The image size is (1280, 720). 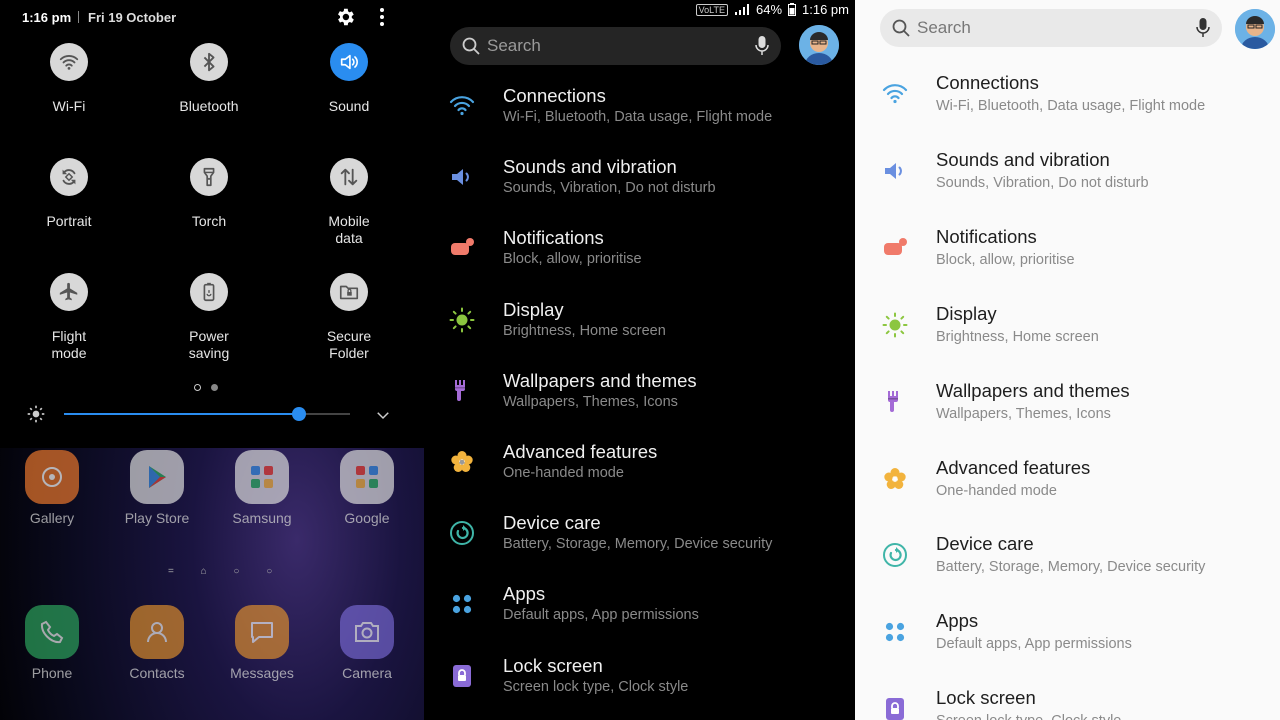 What do you see at coordinates (893, 401) in the screenshot?
I see `brush-icon` at bounding box center [893, 401].